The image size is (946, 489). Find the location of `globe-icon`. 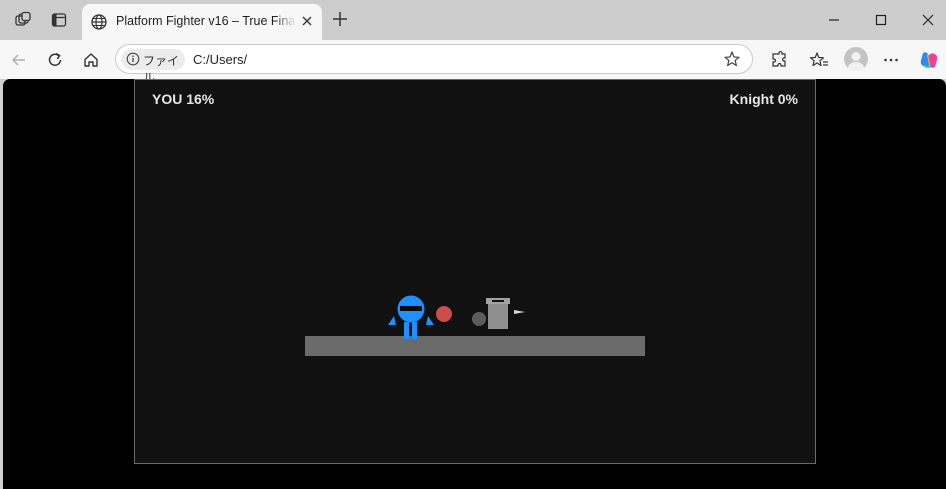

globe-icon is located at coordinates (99, 24).